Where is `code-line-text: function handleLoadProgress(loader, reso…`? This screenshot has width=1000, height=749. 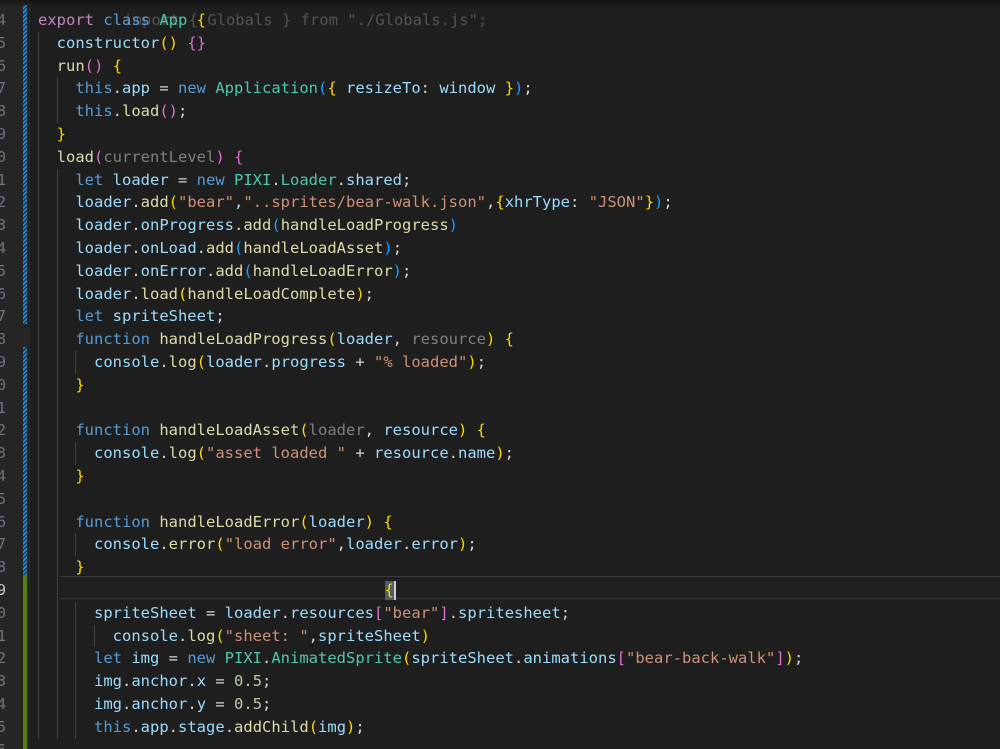
code-line-text: function handleLoadProgress(loader, reso… is located at coordinates (295, 339).